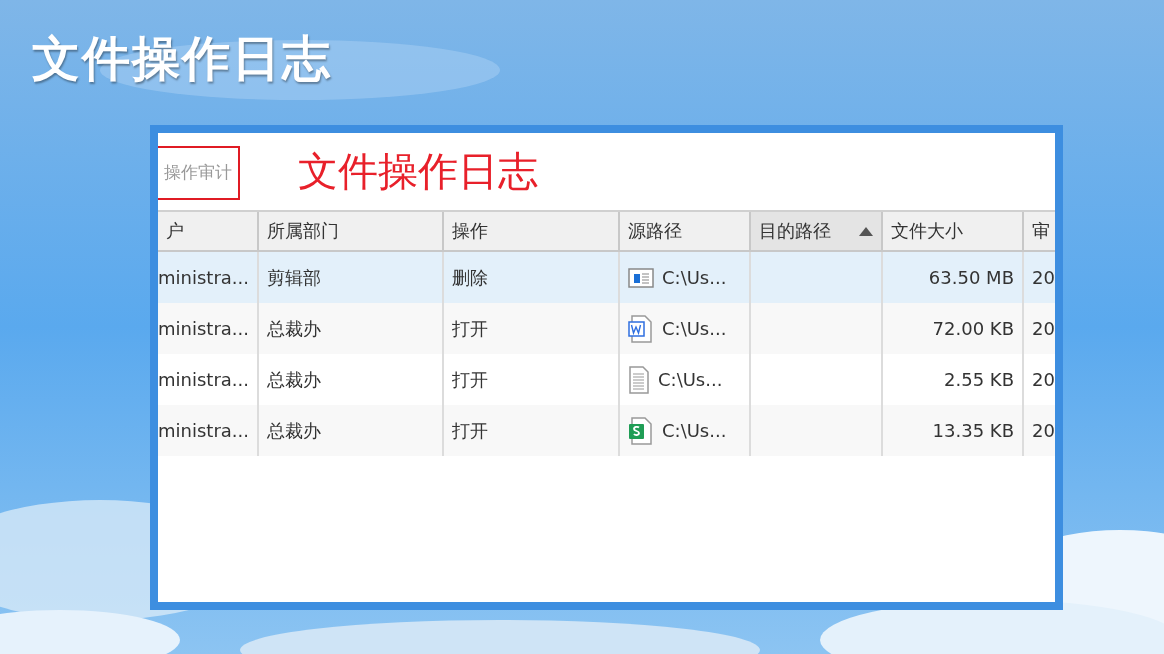  What do you see at coordinates (606, 277) in the screenshot?
I see `table-row: ministra... 剪辑部 删除 C:\Us... 63.50 MB 20` at bounding box center [606, 277].